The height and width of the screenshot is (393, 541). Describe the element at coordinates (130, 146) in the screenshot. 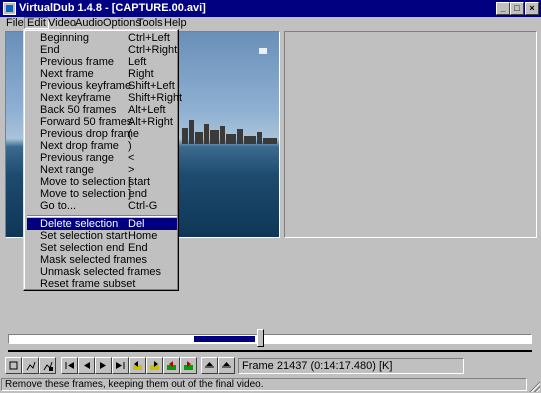

I see `menu-item-shortcut: )` at that location.